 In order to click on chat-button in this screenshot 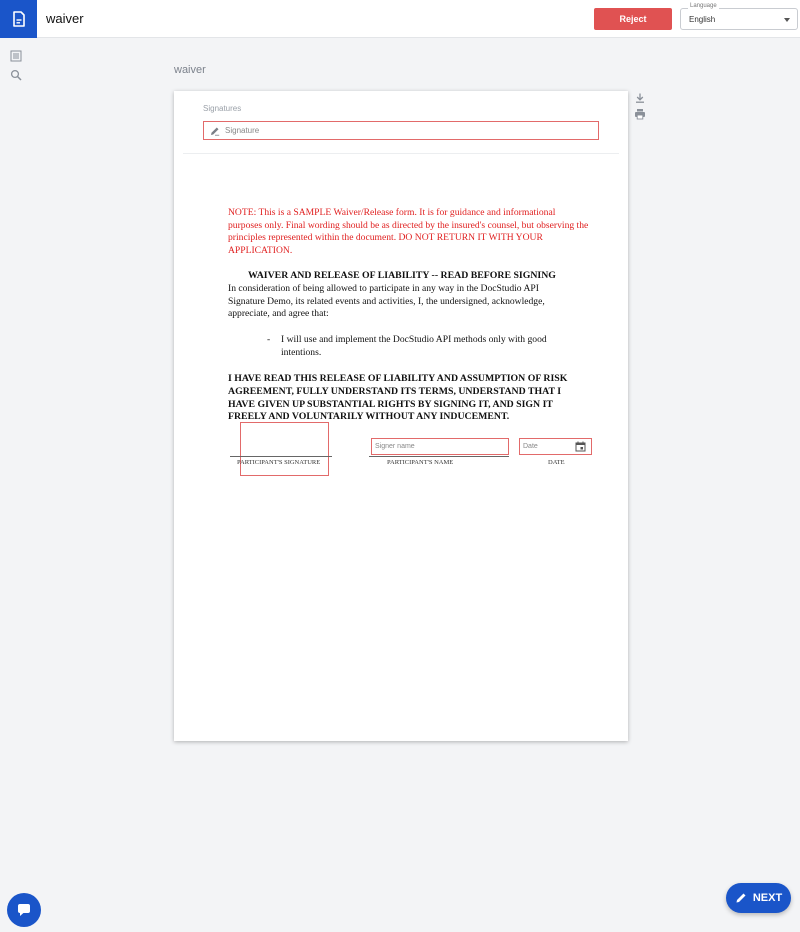, I will do `click(24, 910)`.